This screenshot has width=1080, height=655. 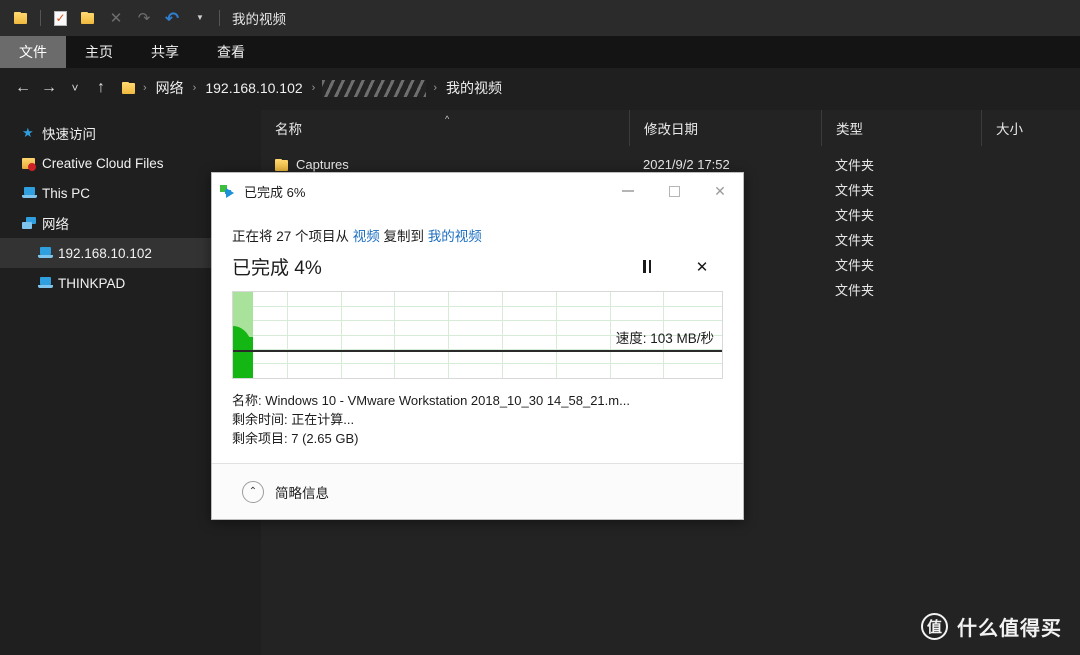 What do you see at coordinates (366, 236) in the screenshot?
I see `copy-source-link: 视频` at bounding box center [366, 236].